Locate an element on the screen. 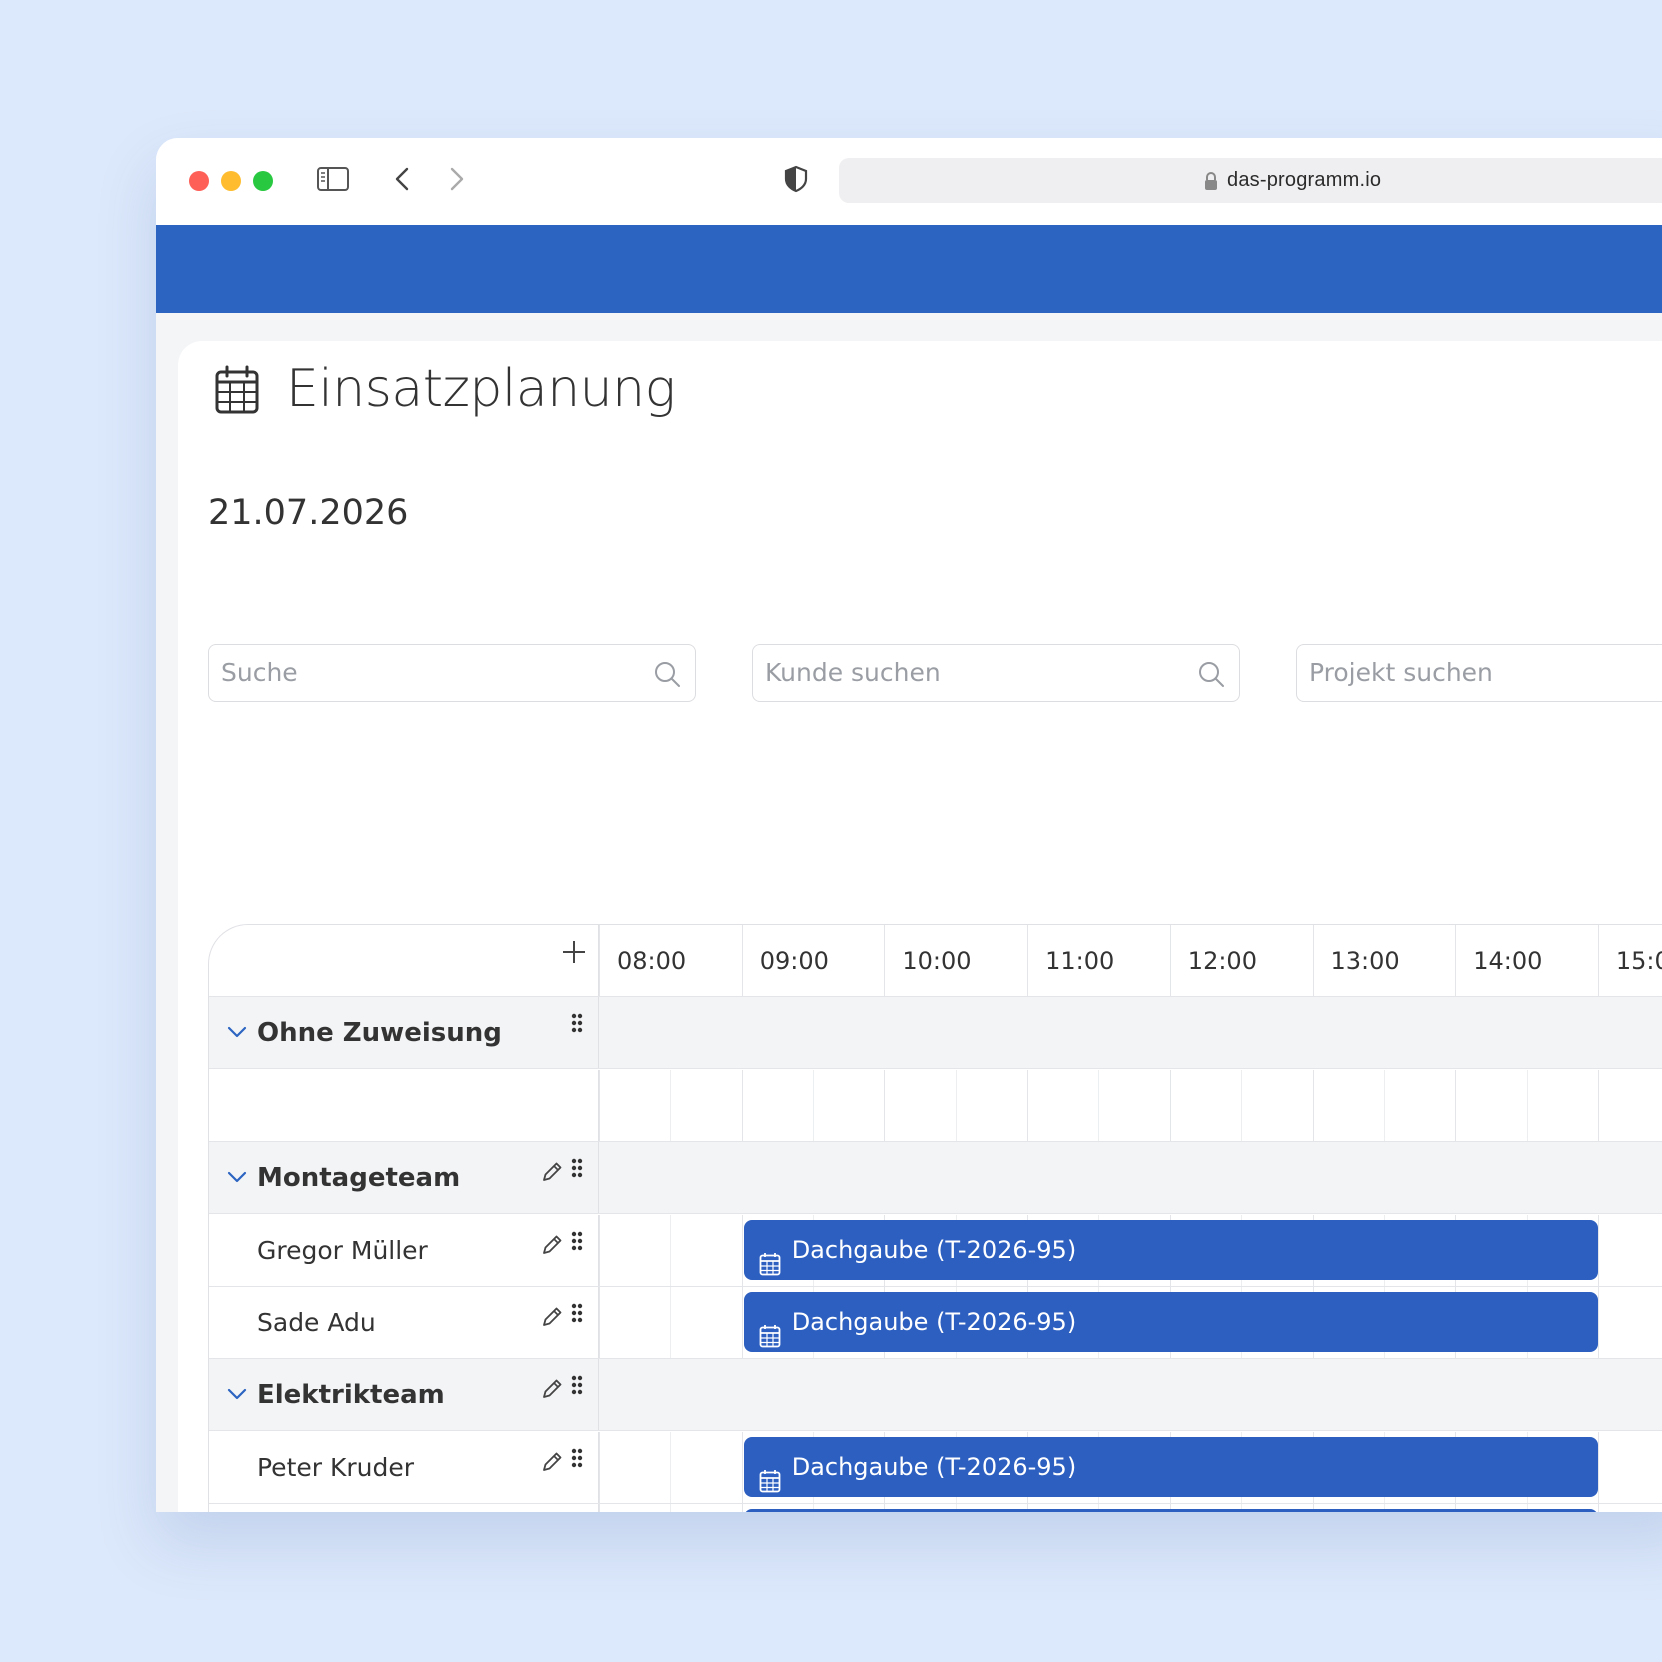 Image resolution: width=1662 pixels, height=1662 pixels. browser-titlebar: das-programm.io is located at coordinates (909, 181).